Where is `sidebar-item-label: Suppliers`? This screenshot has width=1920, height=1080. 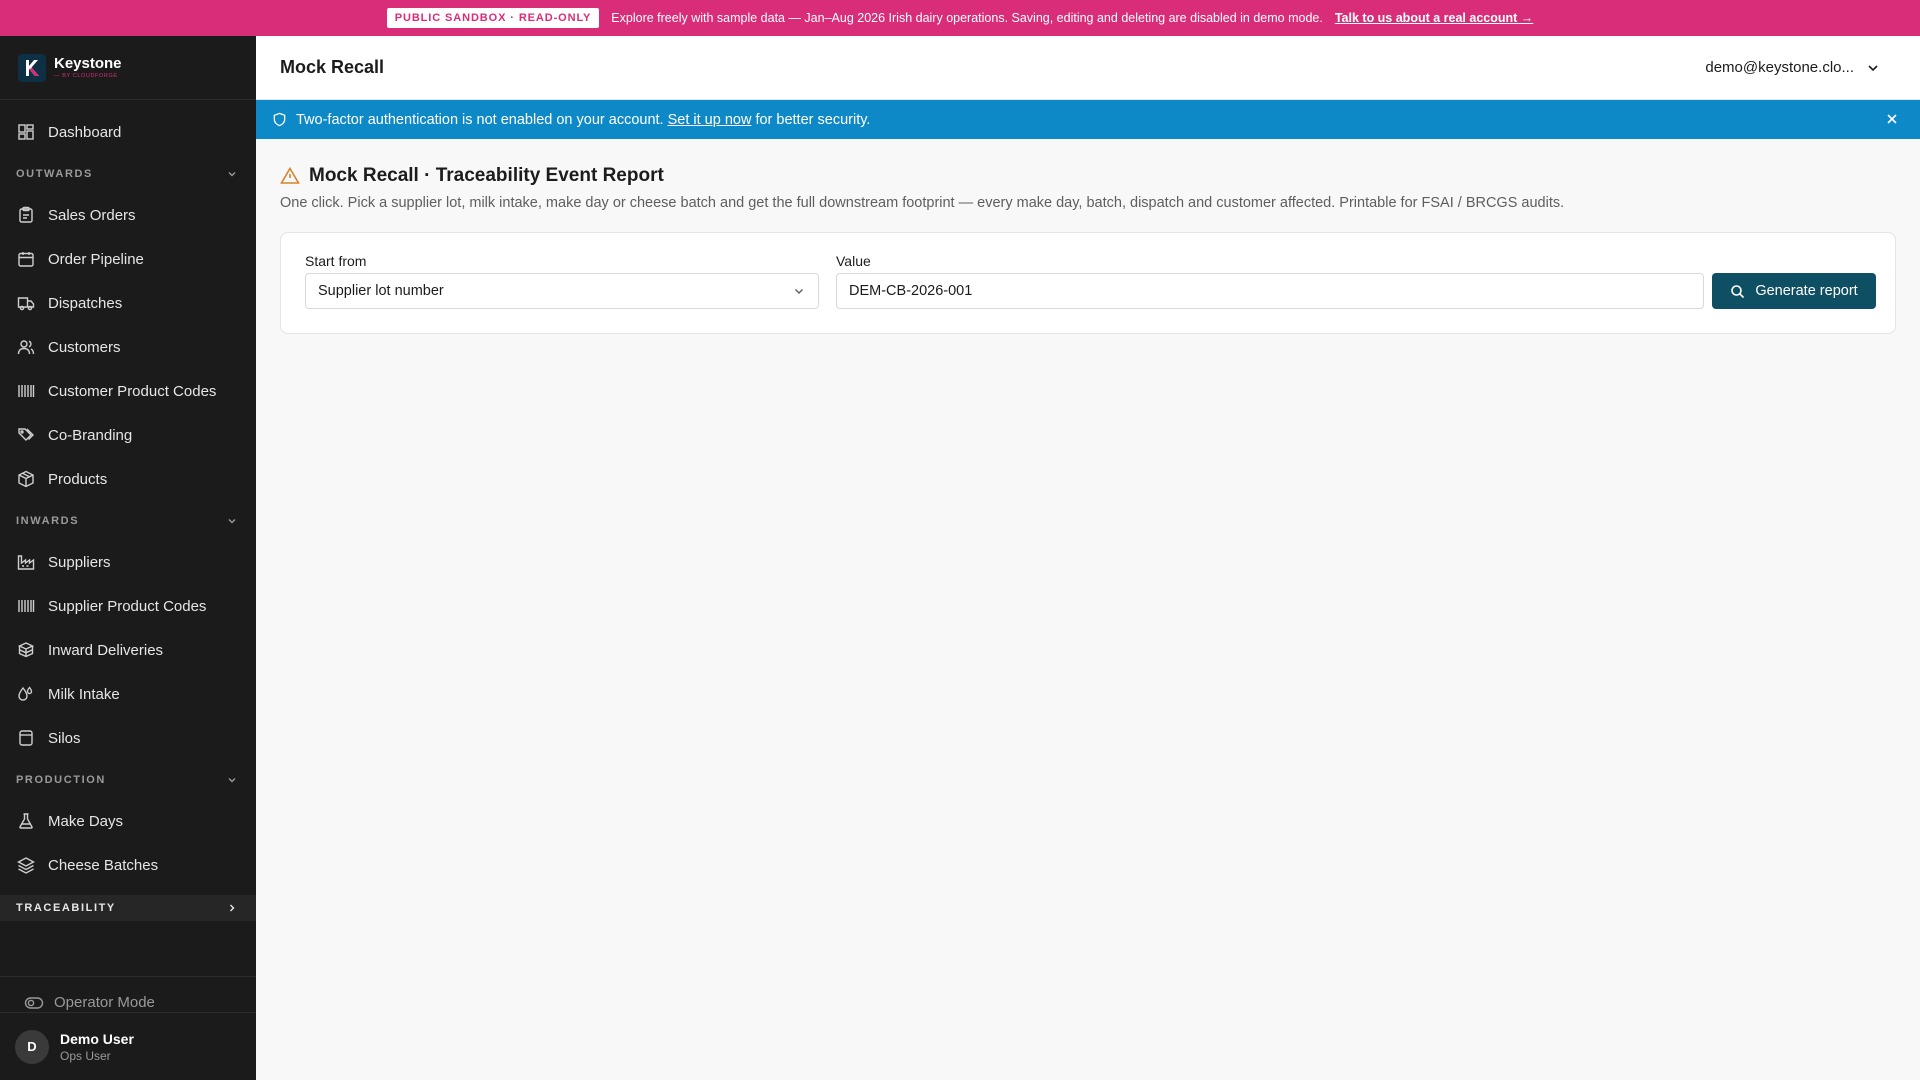 sidebar-item-label: Suppliers is located at coordinates (79, 562).